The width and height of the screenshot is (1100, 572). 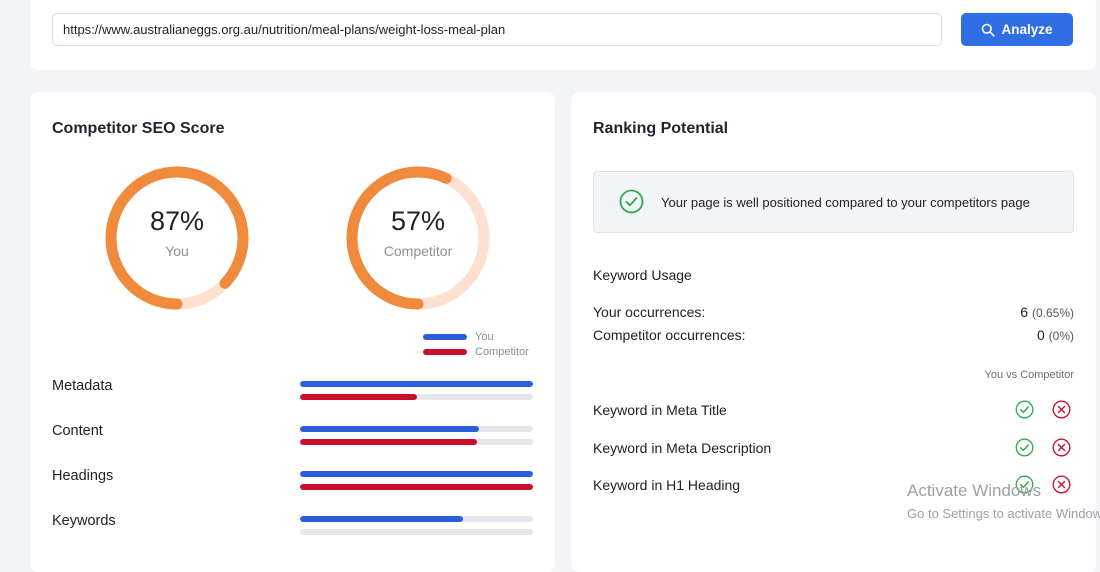 I want to click on metric-bar-fill-content-competitor, so click(x=389, y=442).